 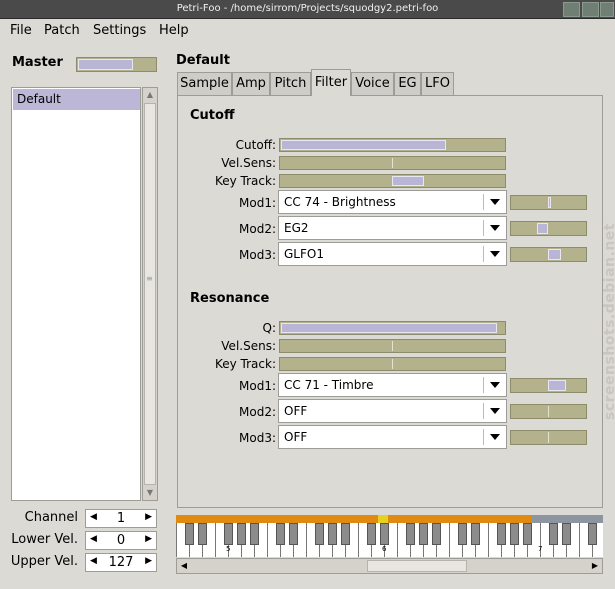 I want to click on close-button, so click(x=607, y=9).